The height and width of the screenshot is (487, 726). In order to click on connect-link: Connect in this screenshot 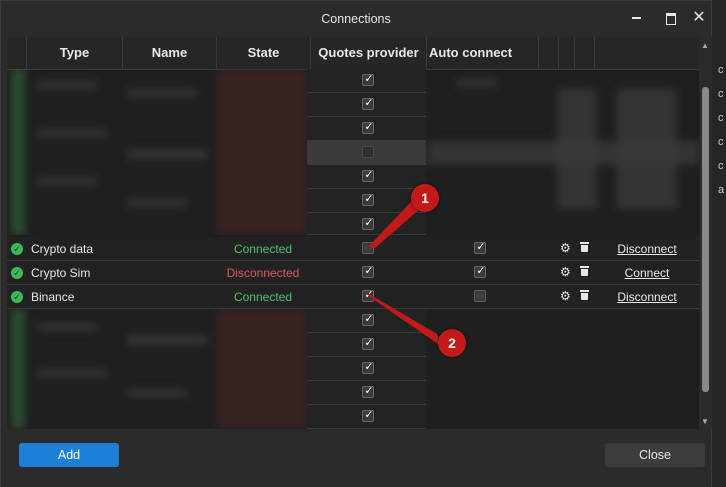, I will do `click(647, 273)`.